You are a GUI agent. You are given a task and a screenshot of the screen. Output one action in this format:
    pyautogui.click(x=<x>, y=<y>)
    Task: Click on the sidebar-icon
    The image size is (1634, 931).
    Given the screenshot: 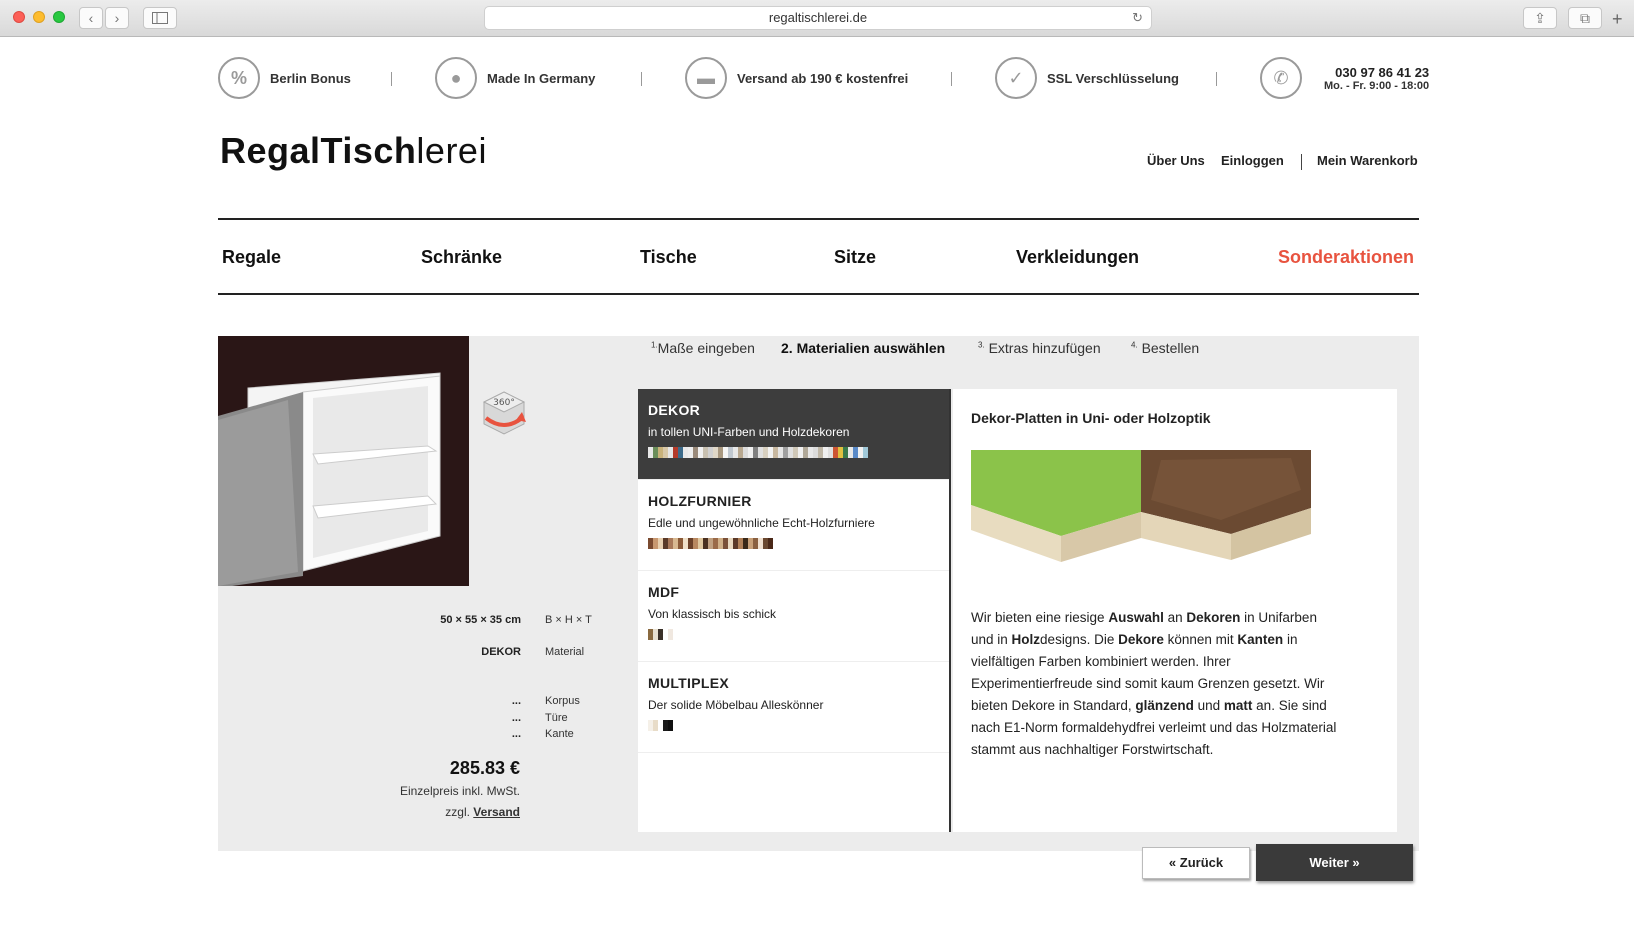 What is the action you would take?
    pyautogui.click(x=160, y=18)
    